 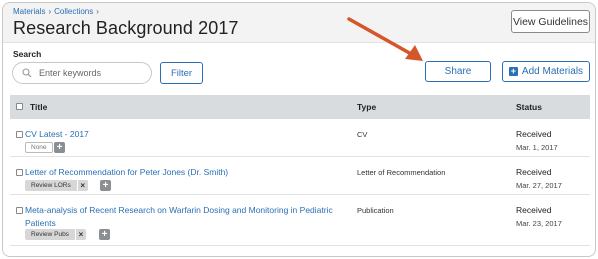 What do you see at coordinates (375, 210) in the screenshot?
I see `material-type: Publication` at bounding box center [375, 210].